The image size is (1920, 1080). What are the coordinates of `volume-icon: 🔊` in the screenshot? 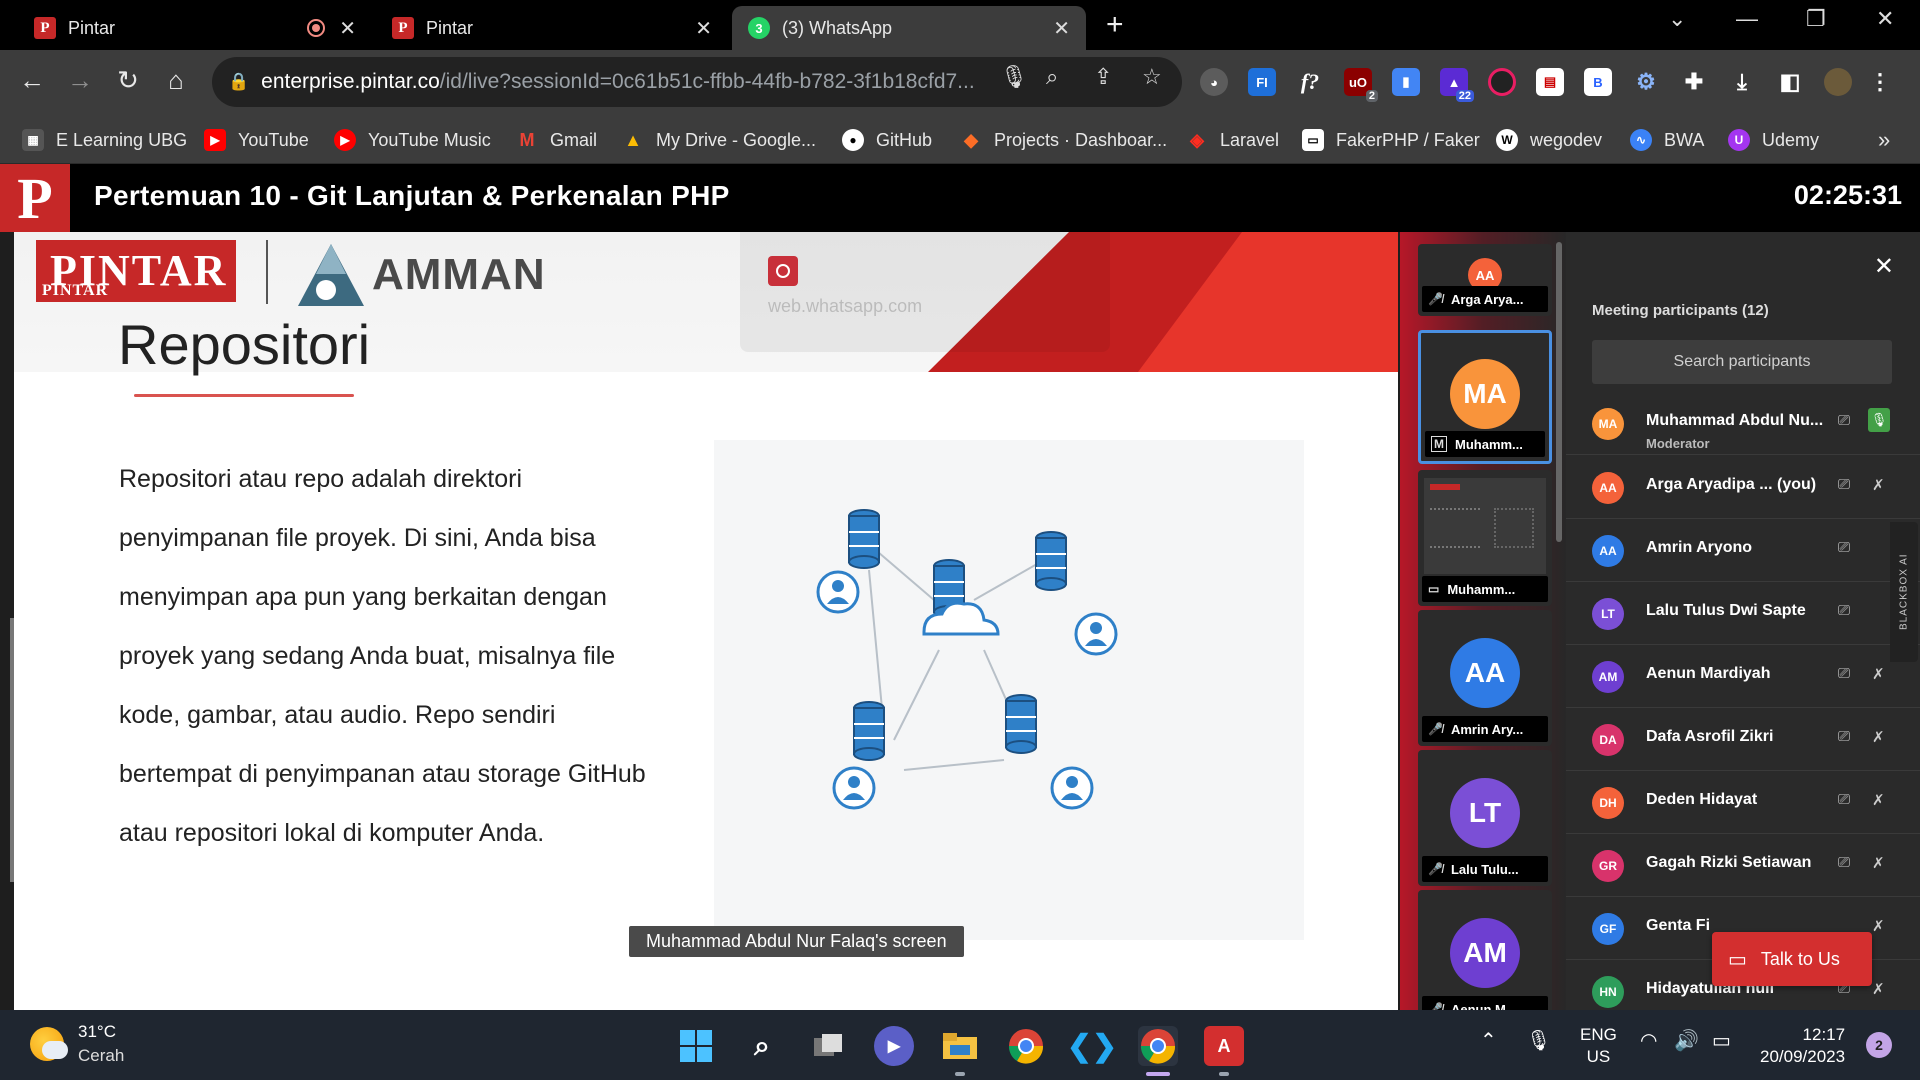 It's located at (1686, 1040).